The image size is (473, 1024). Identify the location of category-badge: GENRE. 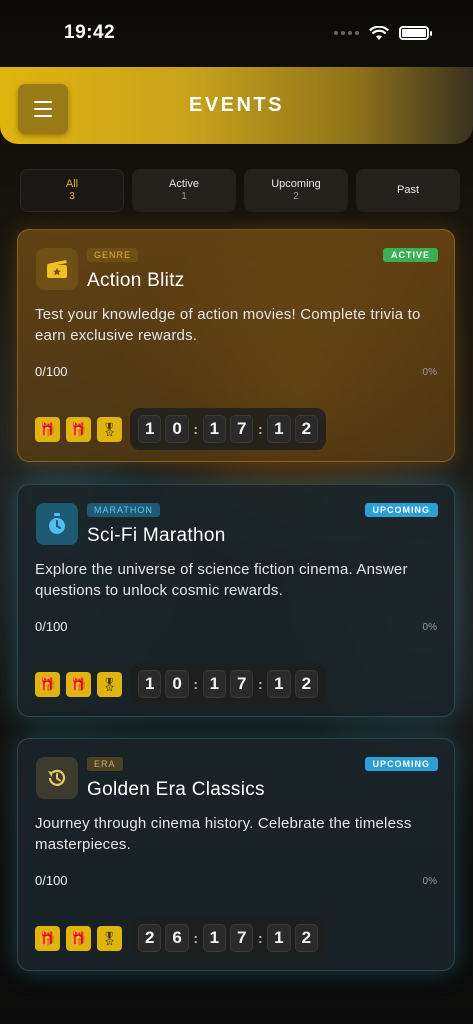
(113, 255).